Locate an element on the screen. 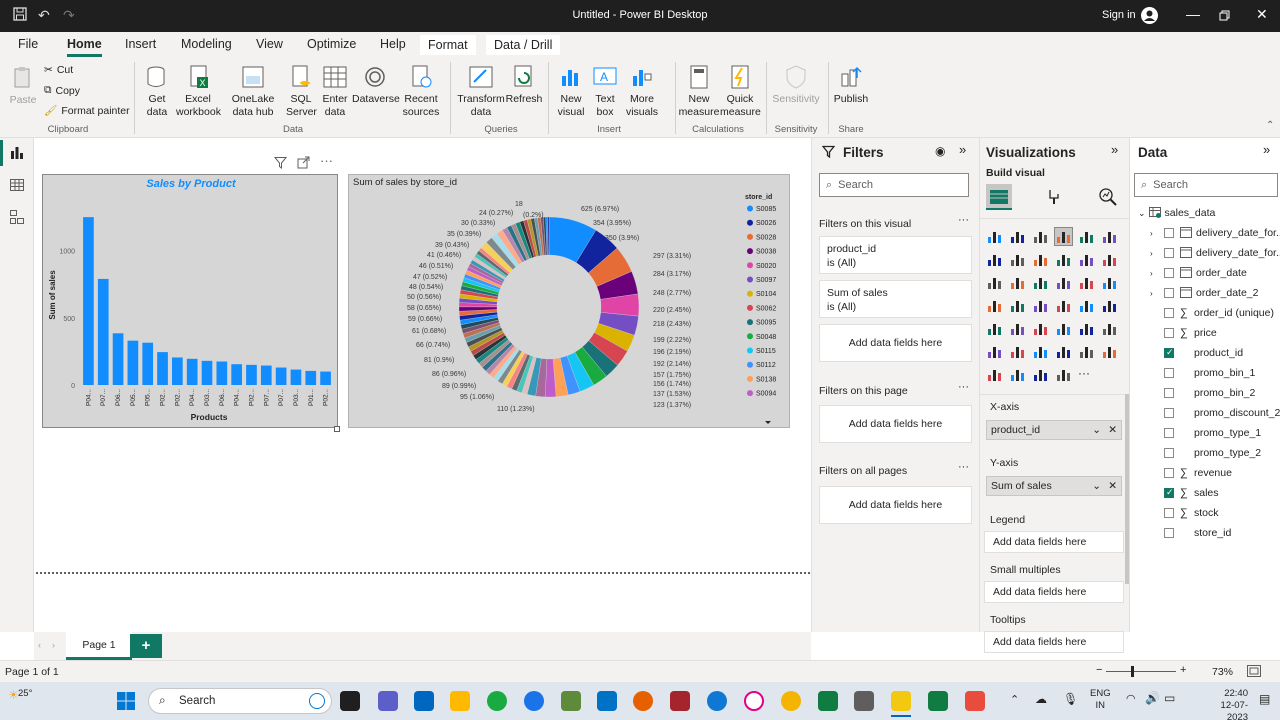 This screenshot has height=720, width=1280. data-field: promo_bin_1 is located at coordinates (1202, 373).